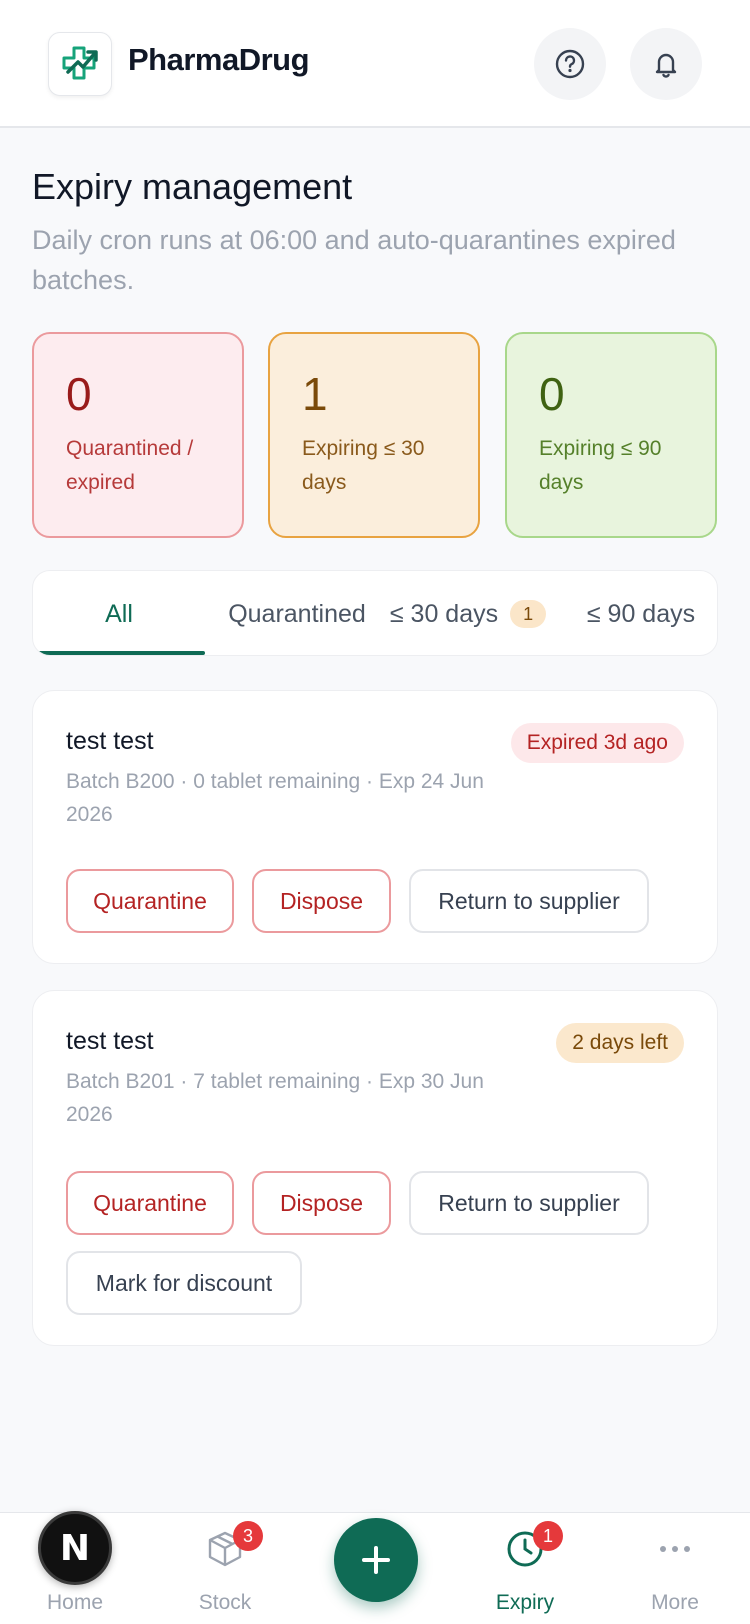 Image resolution: width=750 pixels, height=1624 pixels. I want to click on tab-label: Quarantined, so click(297, 613).